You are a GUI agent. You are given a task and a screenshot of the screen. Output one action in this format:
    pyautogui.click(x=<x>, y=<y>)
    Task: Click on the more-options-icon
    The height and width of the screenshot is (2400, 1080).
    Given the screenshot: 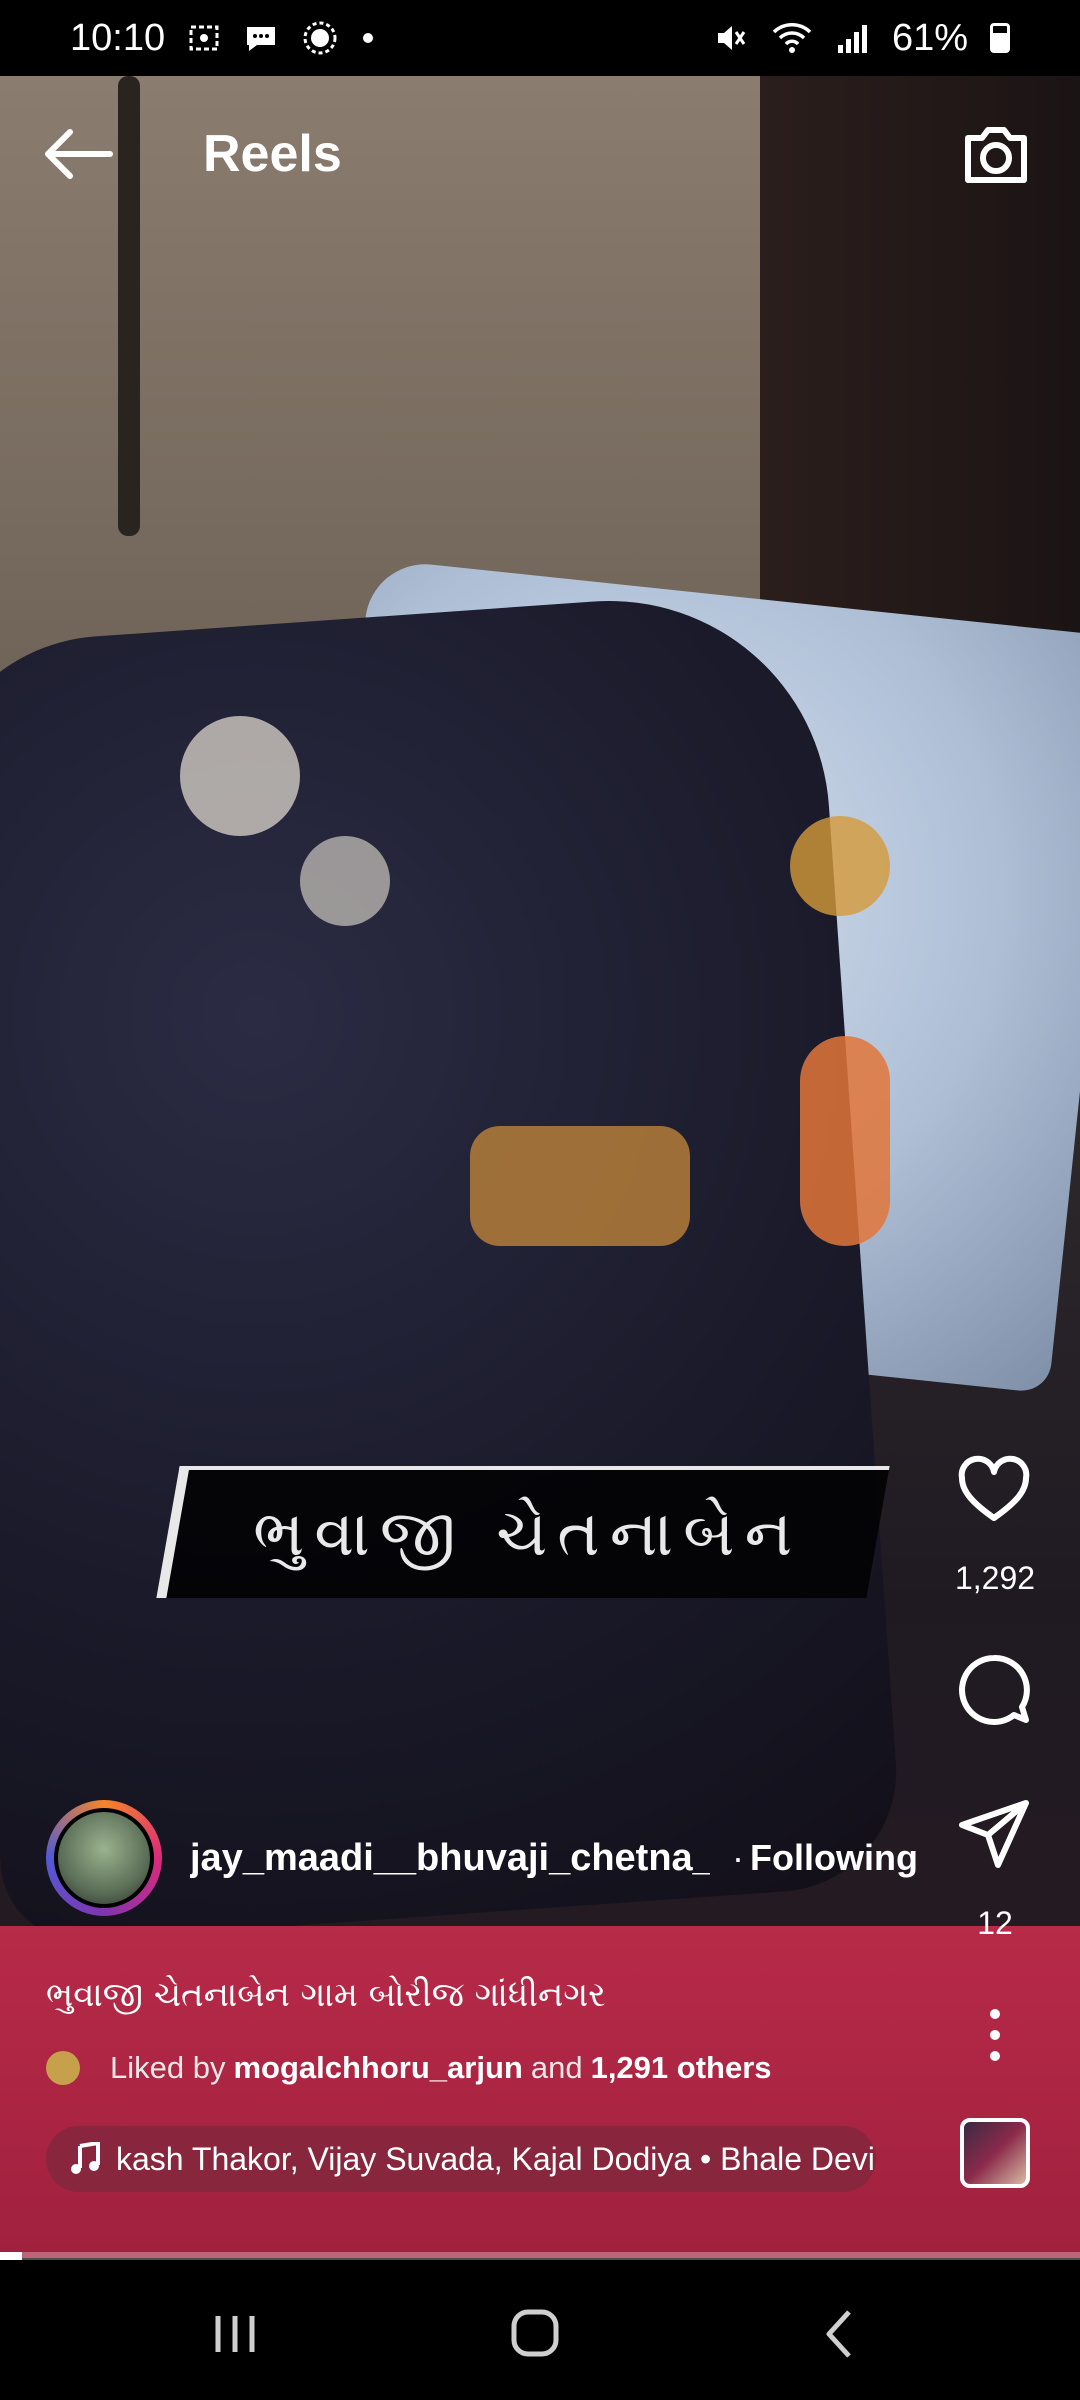 What is the action you would take?
    pyautogui.click(x=995, y=2035)
    